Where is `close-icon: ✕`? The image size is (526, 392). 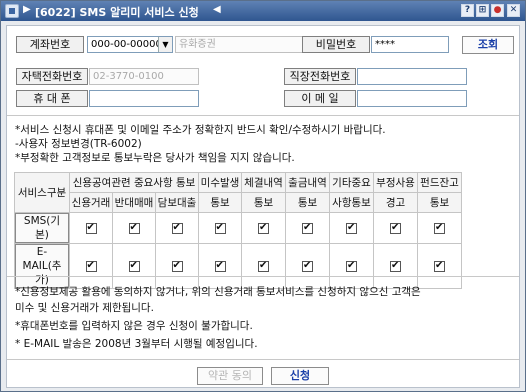
close-icon: ✕ is located at coordinates (513, 10).